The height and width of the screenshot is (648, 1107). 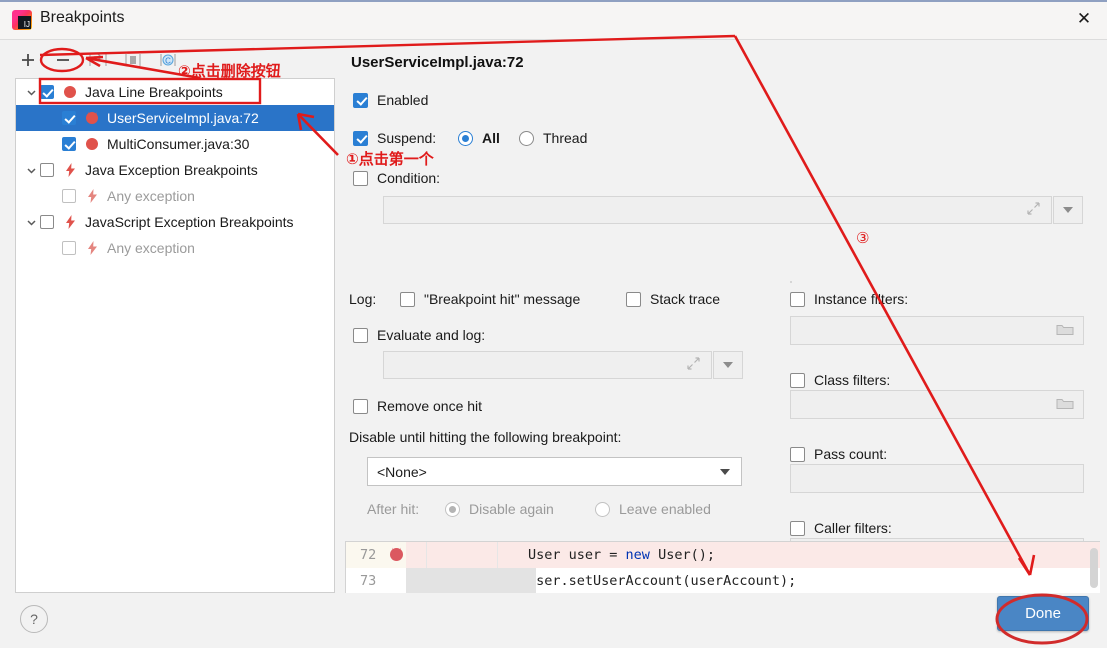 What do you see at coordinates (133, 60) in the screenshot?
I see `view-breakpoint-source-button` at bounding box center [133, 60].